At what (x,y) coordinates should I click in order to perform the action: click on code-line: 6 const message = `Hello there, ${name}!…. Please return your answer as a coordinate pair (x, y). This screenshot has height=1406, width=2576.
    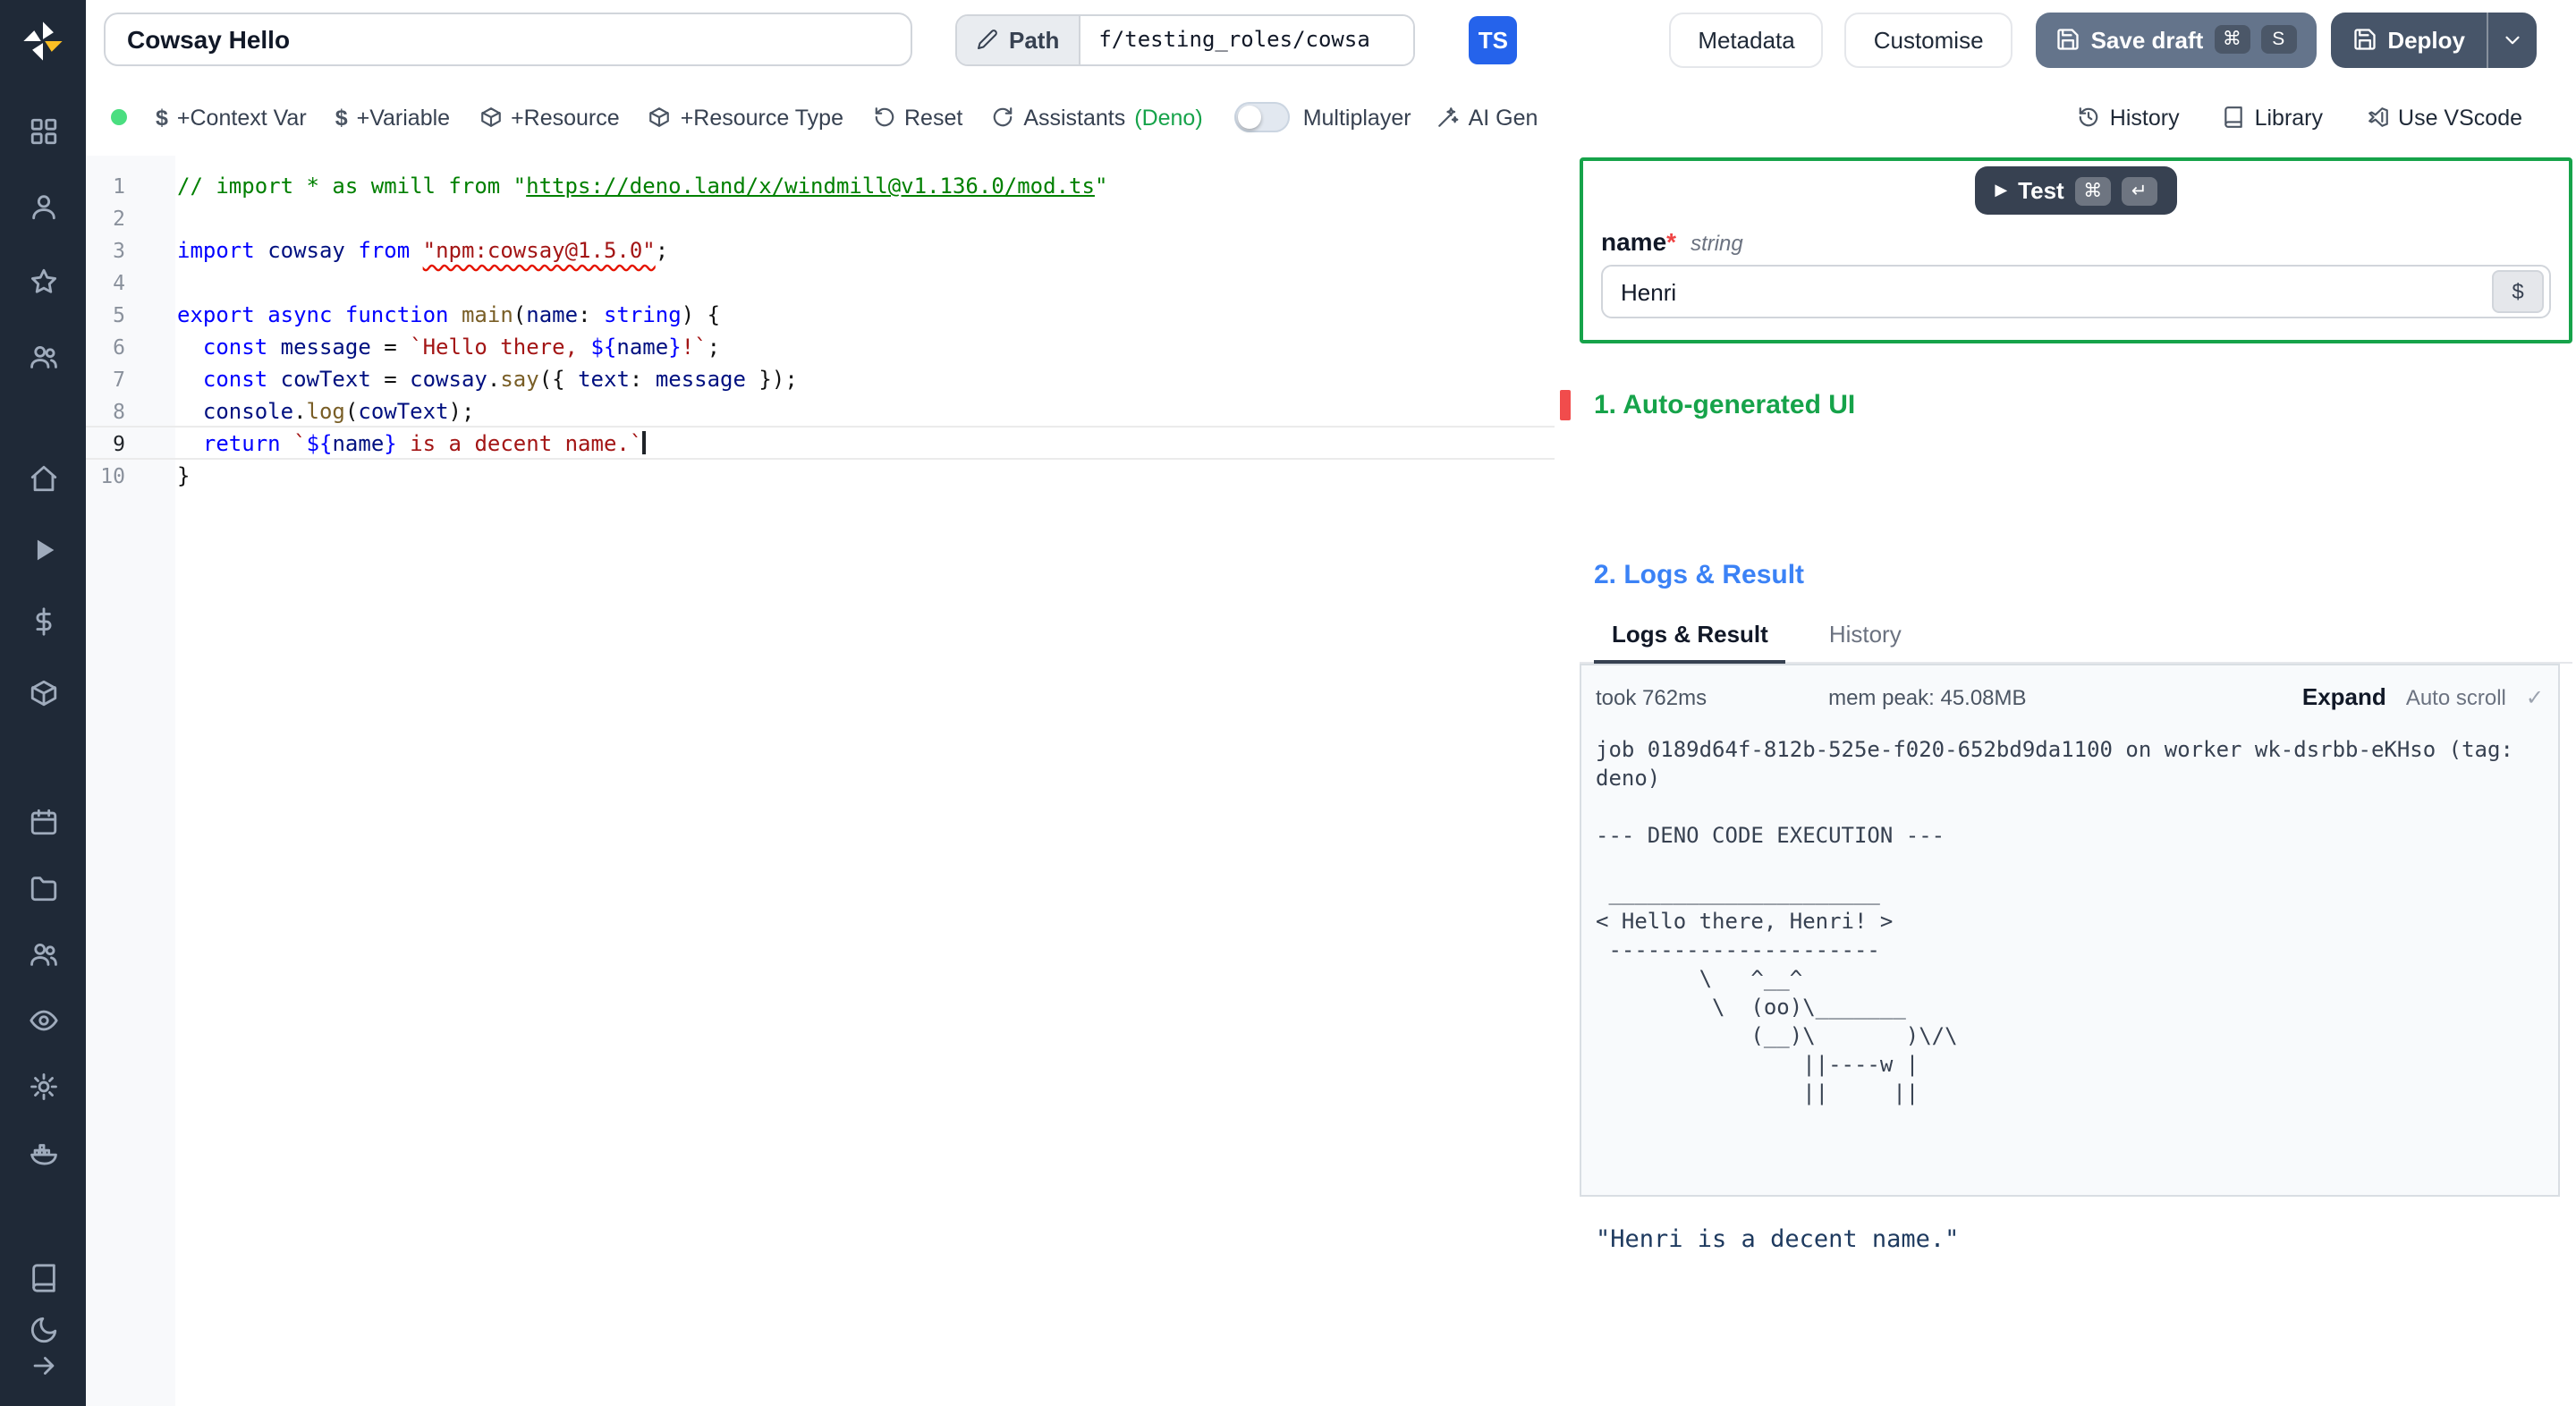
    Looking at the image, I should click on (831, 347).